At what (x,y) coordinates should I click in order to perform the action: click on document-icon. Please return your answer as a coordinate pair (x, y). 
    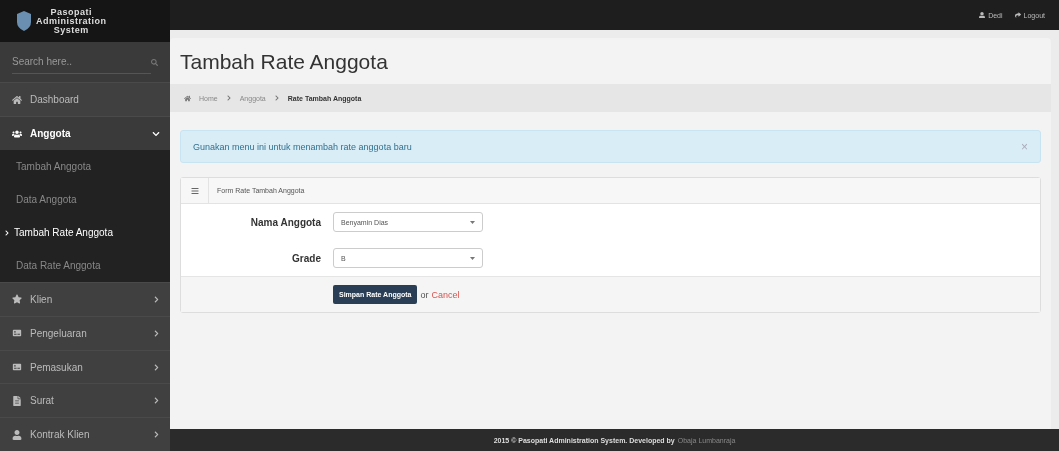
    Looking at the image, I should click on (17, 400).